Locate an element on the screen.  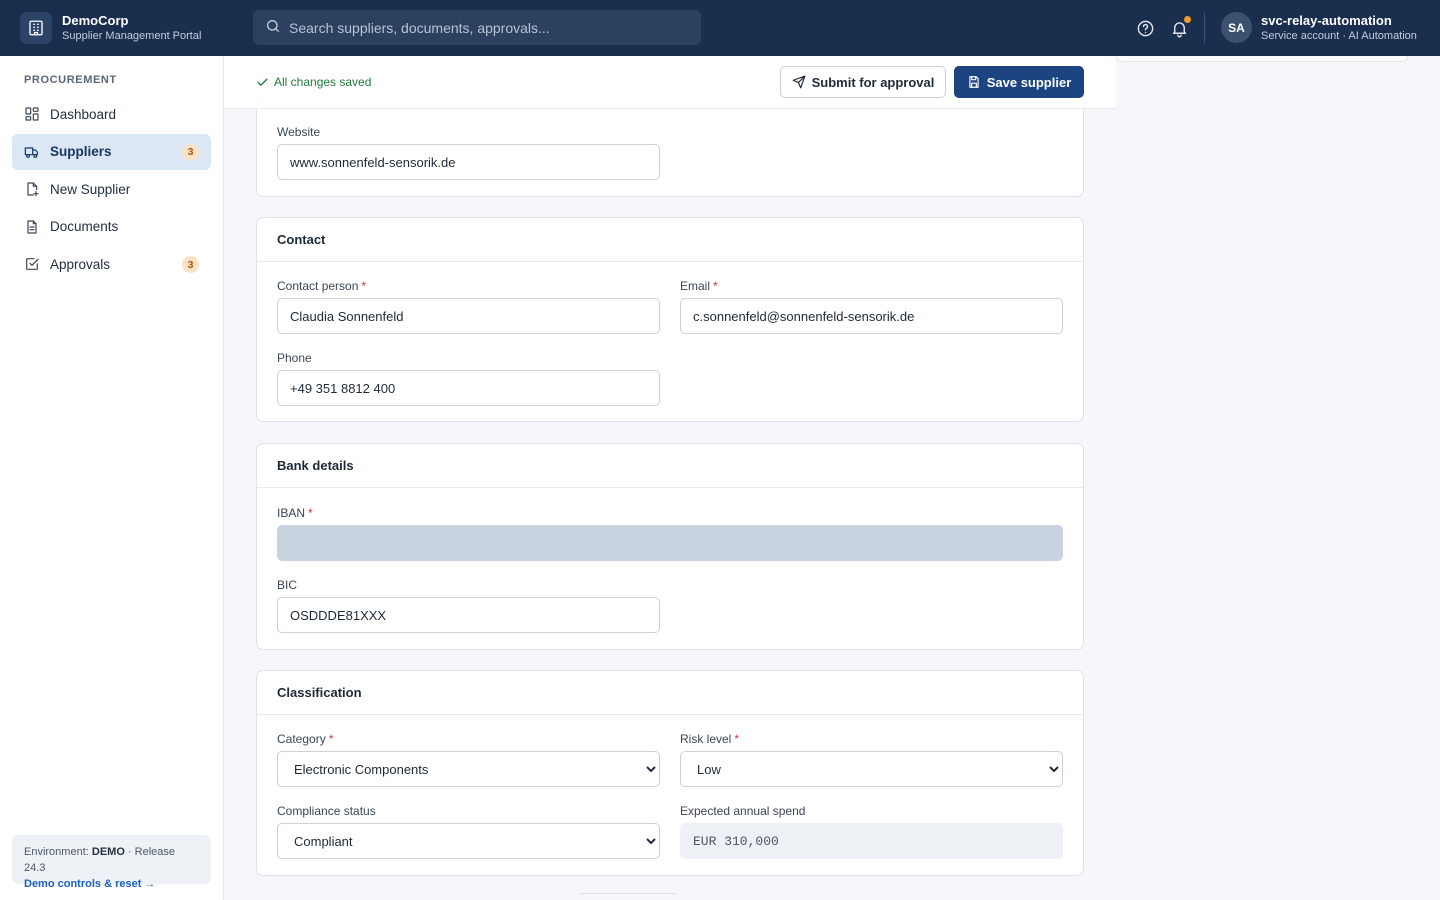
sidebar-item-label: Suppliers is located at coordinates (81, 152).